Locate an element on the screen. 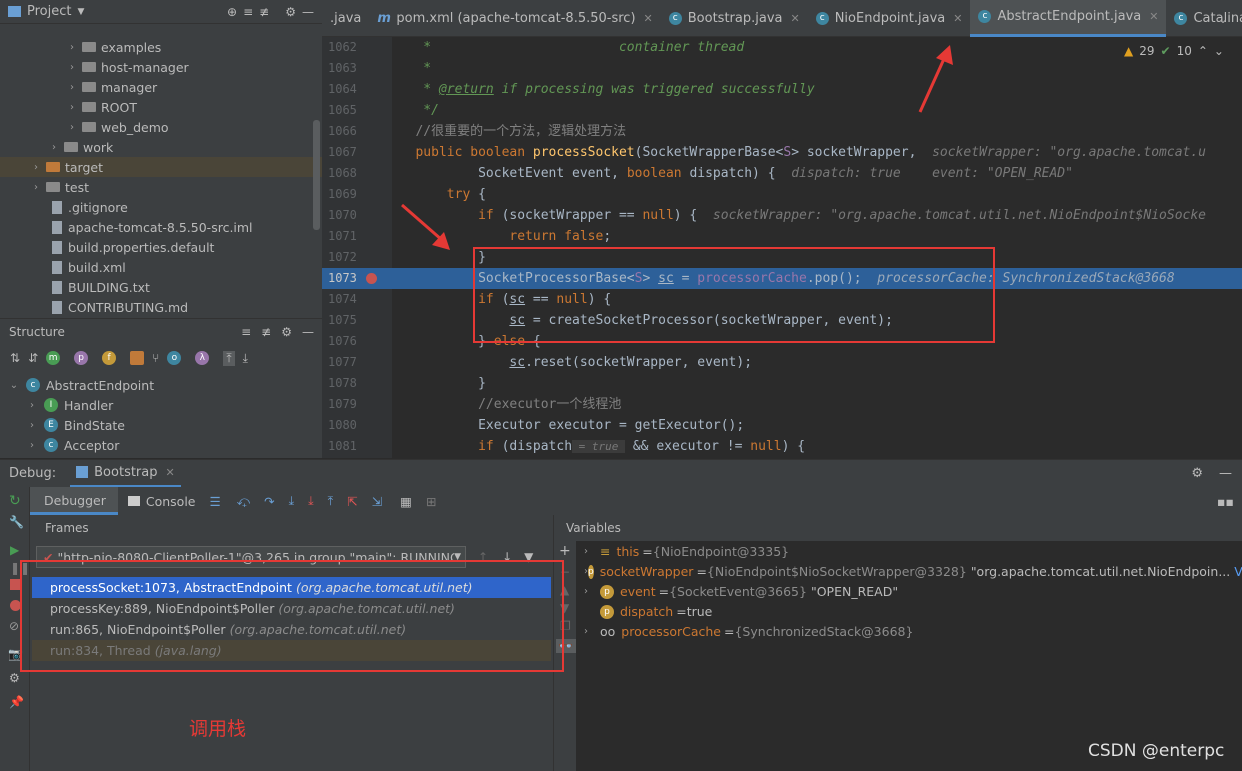  locate-icon: ⊕ is located at coordinates (232, 12).